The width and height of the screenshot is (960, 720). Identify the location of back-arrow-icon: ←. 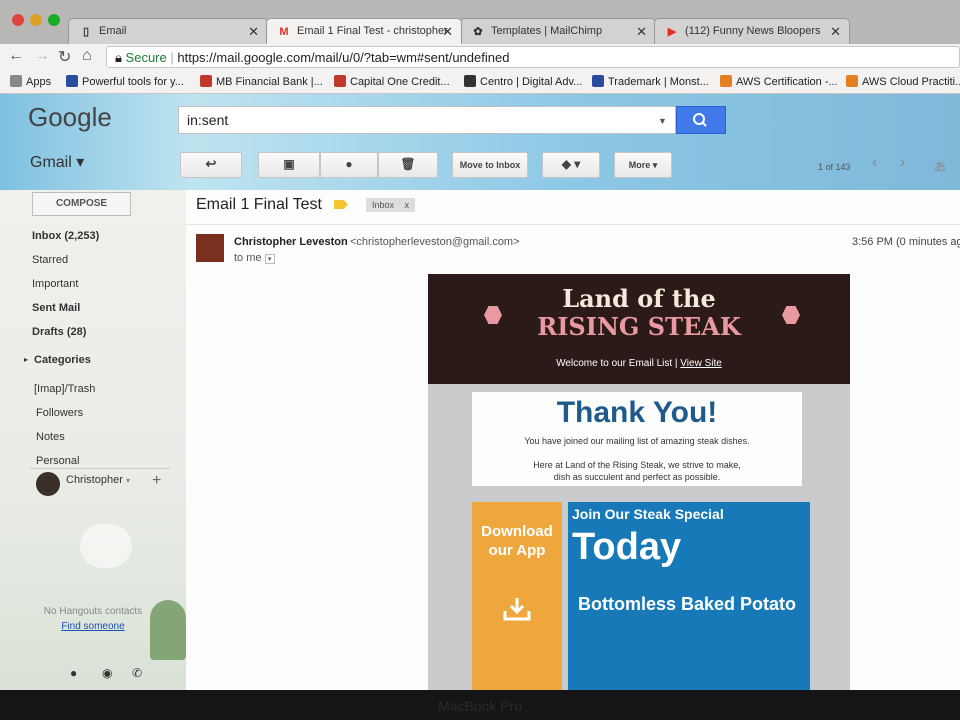
(16, 56).